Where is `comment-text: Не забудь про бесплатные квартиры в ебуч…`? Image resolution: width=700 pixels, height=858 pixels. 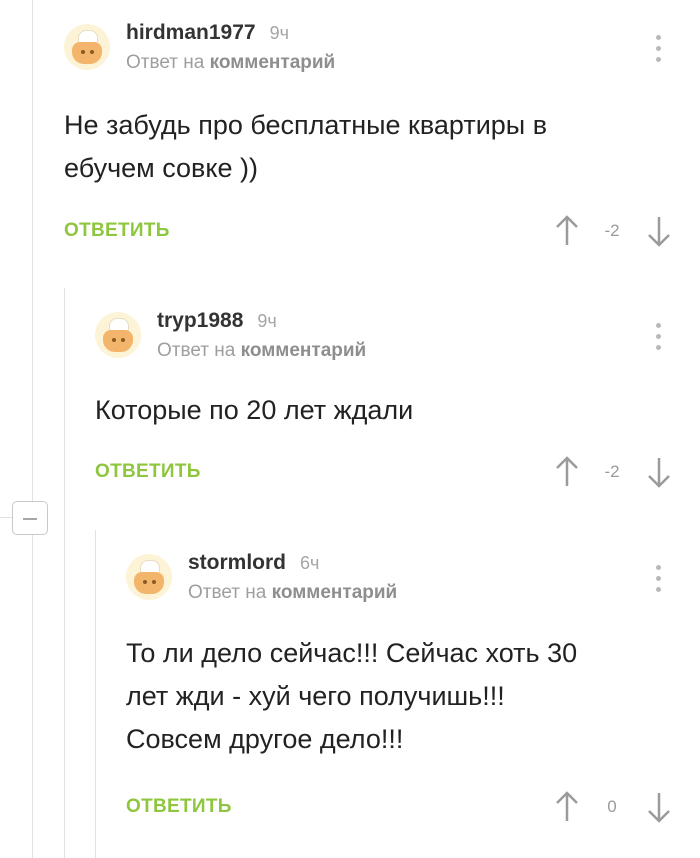
comment-text: Не забудь про бесплатные квартиры в ебуч… is located at coordinates (305, 147).